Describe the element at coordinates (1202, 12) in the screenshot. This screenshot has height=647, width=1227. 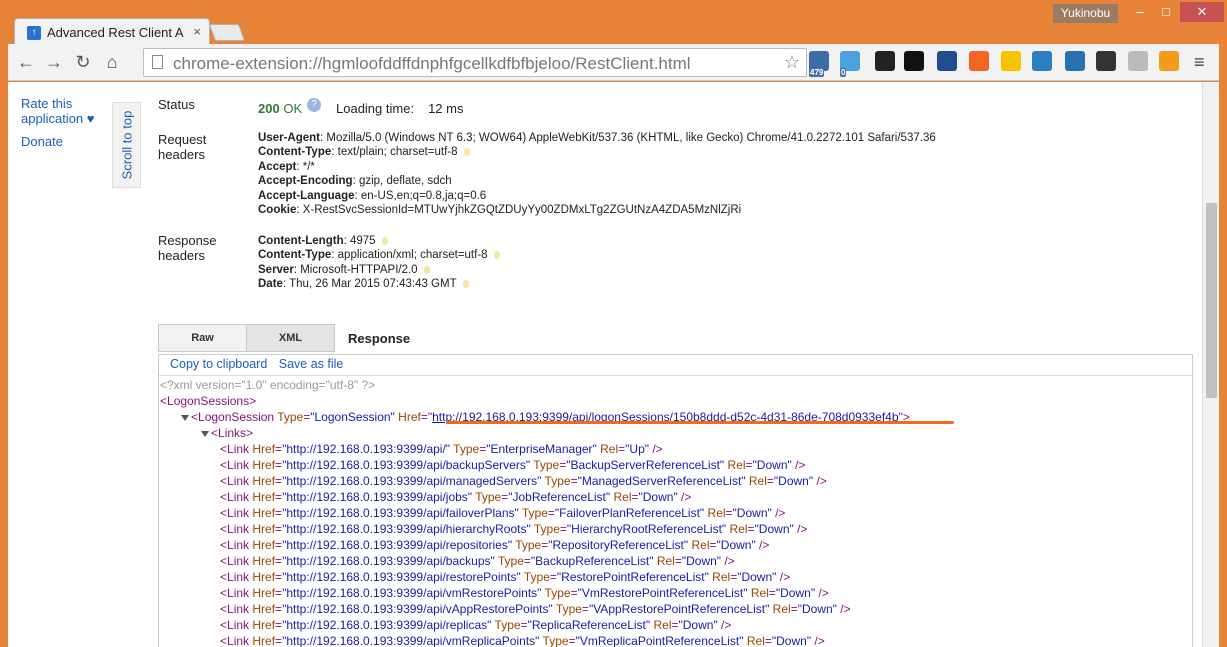
I see `close-window-button: ✕` at that location.